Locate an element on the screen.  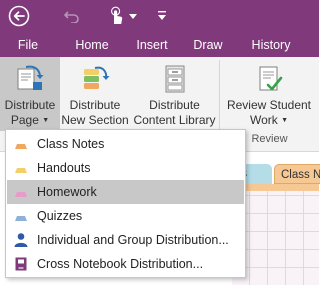
distribute-page-label-1: Distribute is located at coordinates (30, 105).